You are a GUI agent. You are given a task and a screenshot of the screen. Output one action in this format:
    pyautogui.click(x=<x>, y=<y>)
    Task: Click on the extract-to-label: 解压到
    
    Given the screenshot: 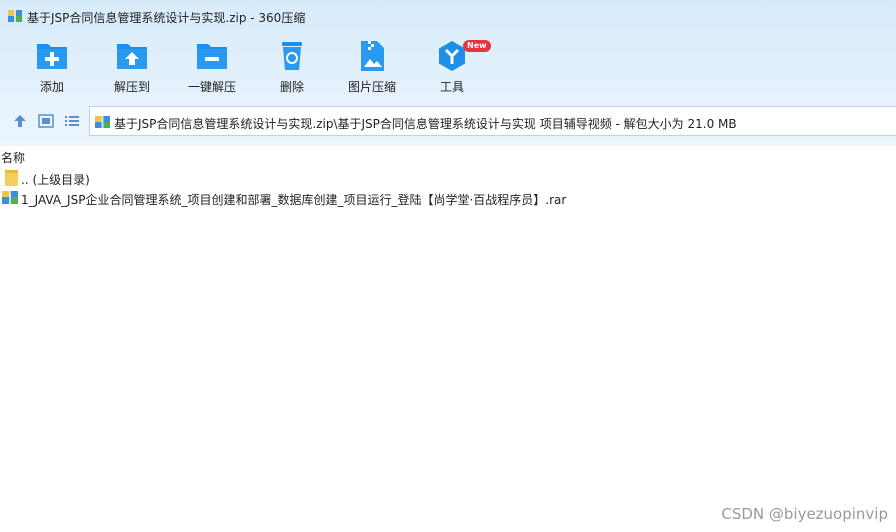 What is the action you would take?
    pyautogui.click(x=131, y=87)
    